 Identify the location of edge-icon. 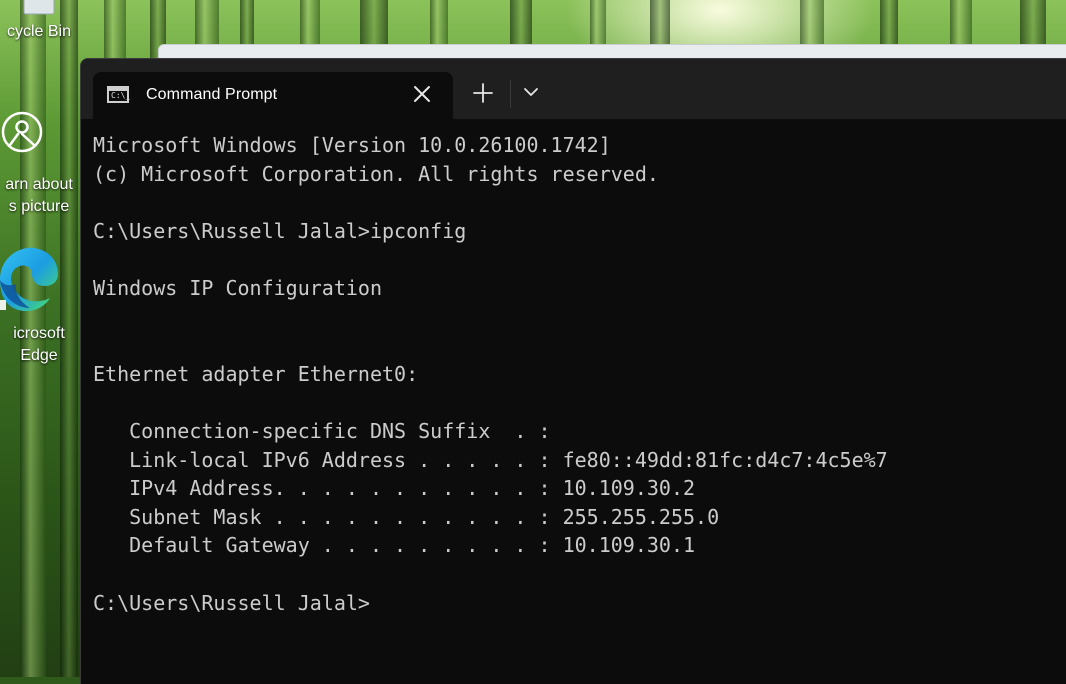
(29, 279).